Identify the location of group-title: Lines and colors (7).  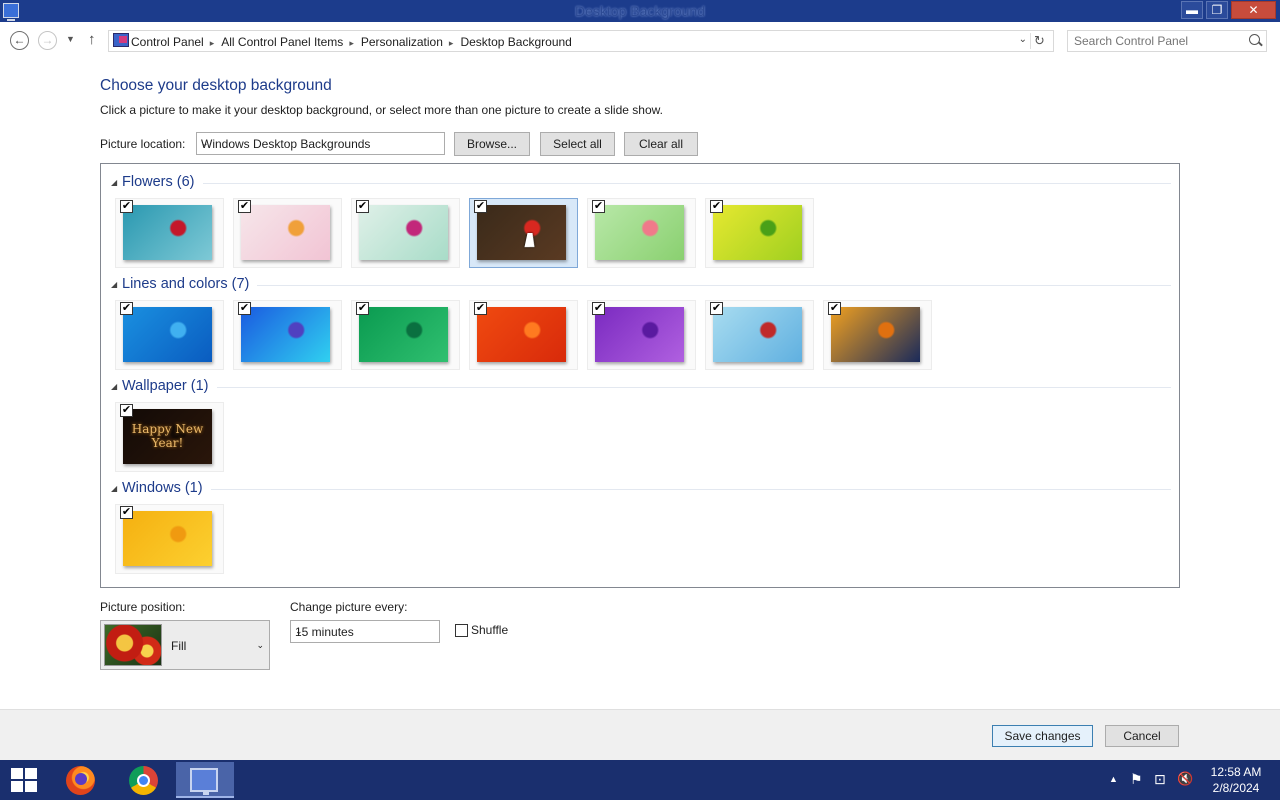
(186, 284).